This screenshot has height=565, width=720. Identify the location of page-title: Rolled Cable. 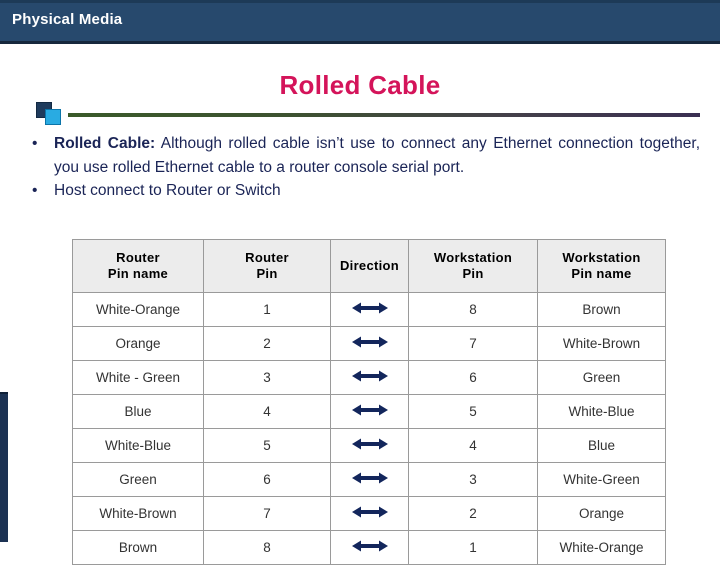
(360, 85).